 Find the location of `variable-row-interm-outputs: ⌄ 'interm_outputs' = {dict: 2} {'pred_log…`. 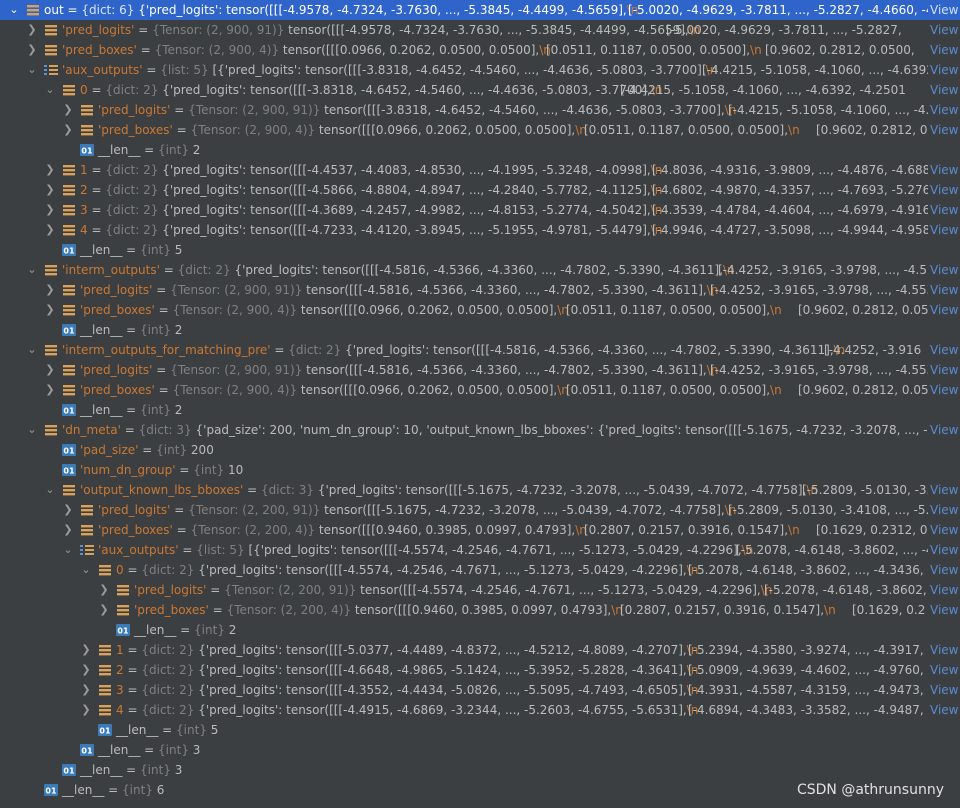

variable-row-interm-outputs: ⌄ 'interm_outputs' = {dict: 2} {'pred_log… is located at coordinates (480, 270).